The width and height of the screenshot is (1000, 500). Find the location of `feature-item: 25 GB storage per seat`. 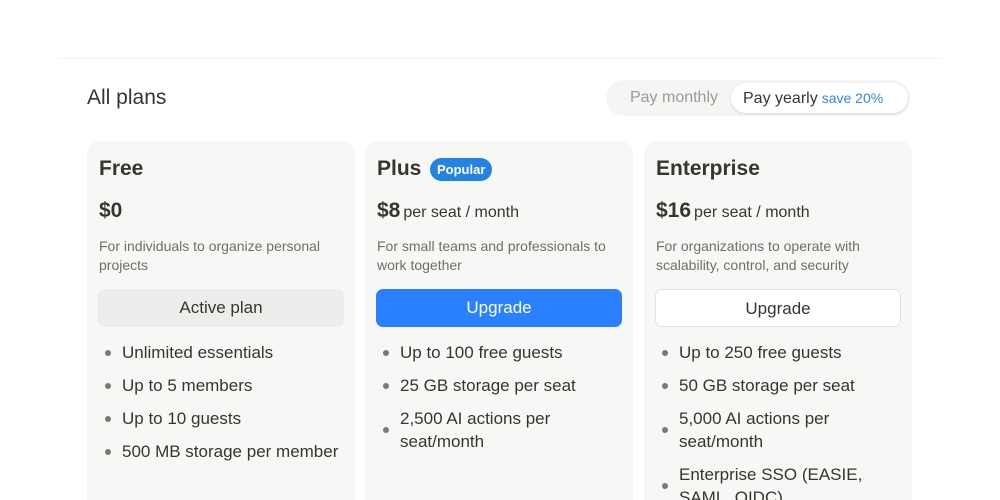

feature-item: 25 GB storage per seat is located at coordinates (502, 385).